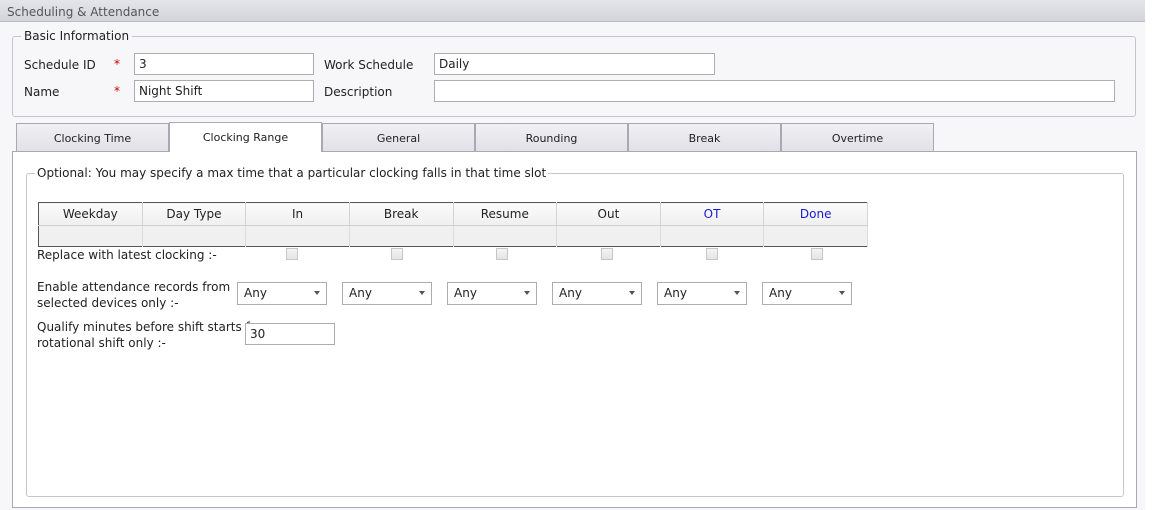 This screenshot has width=1155, height=510. What do you see at coordinates (42, 92) in the screenshot?
I see `name-label: Name` at bounding box center [42, 92].